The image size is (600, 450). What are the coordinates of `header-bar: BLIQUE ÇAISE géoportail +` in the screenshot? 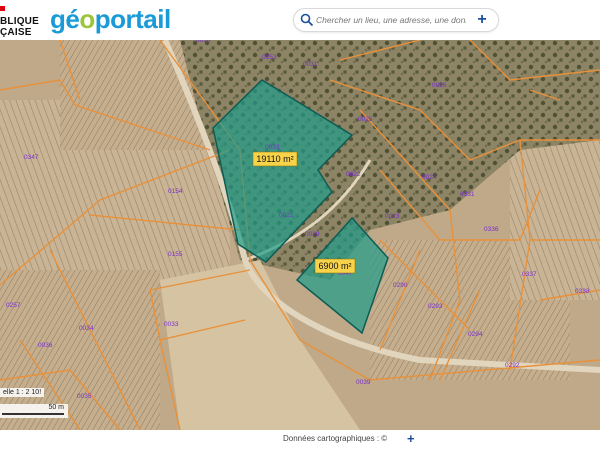 It's located at (300, 20).